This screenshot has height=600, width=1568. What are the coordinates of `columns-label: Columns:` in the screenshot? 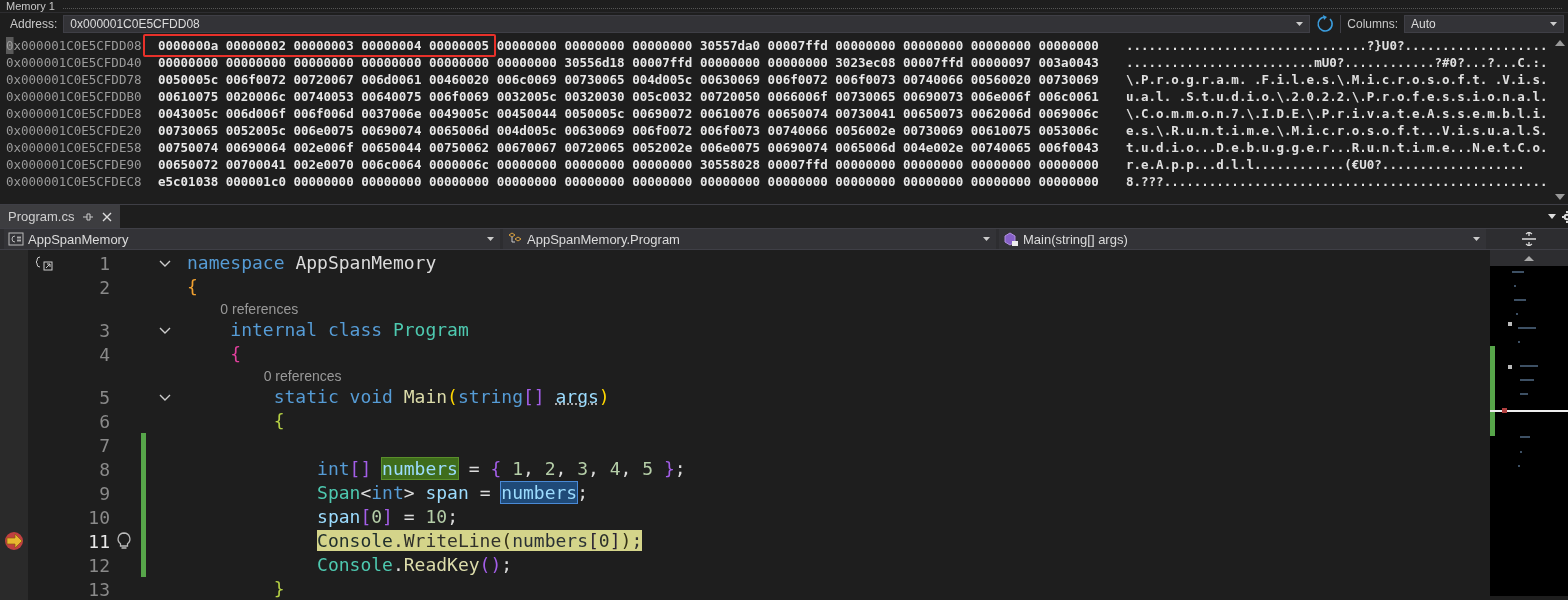 It's located at (1372, 24).